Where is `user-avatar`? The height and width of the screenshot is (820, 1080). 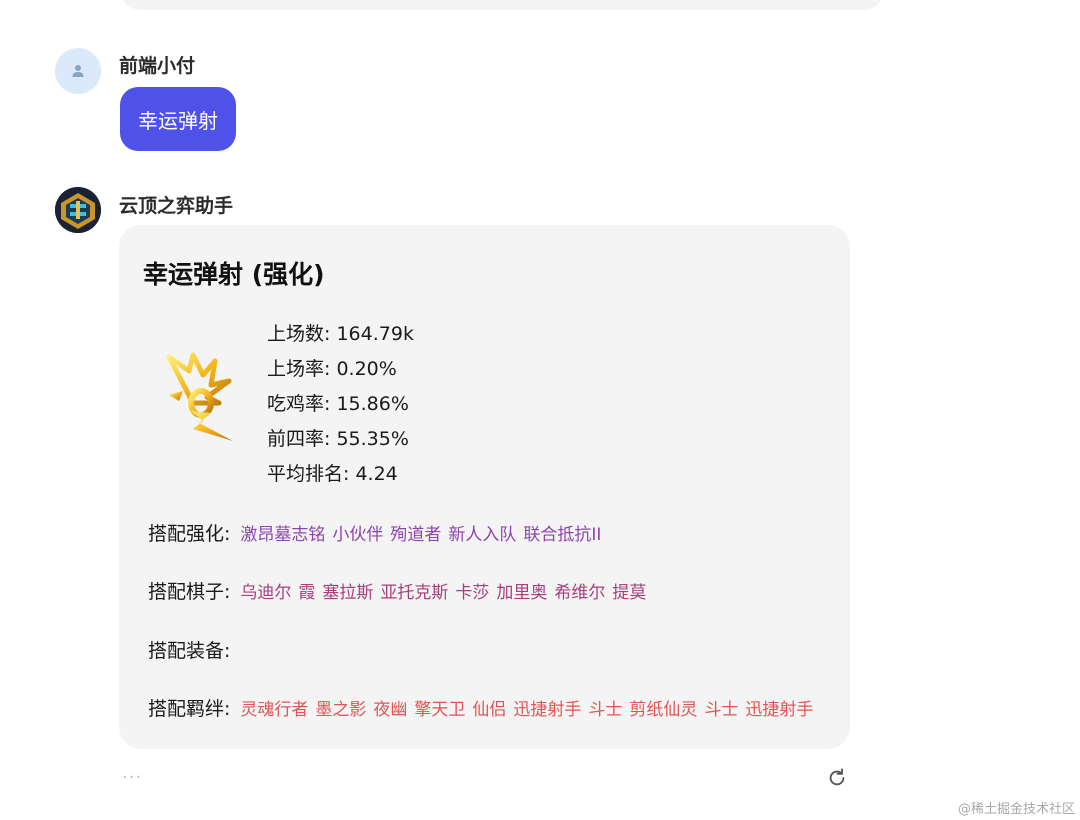 user-avatar is located at coordinates (78, 71).